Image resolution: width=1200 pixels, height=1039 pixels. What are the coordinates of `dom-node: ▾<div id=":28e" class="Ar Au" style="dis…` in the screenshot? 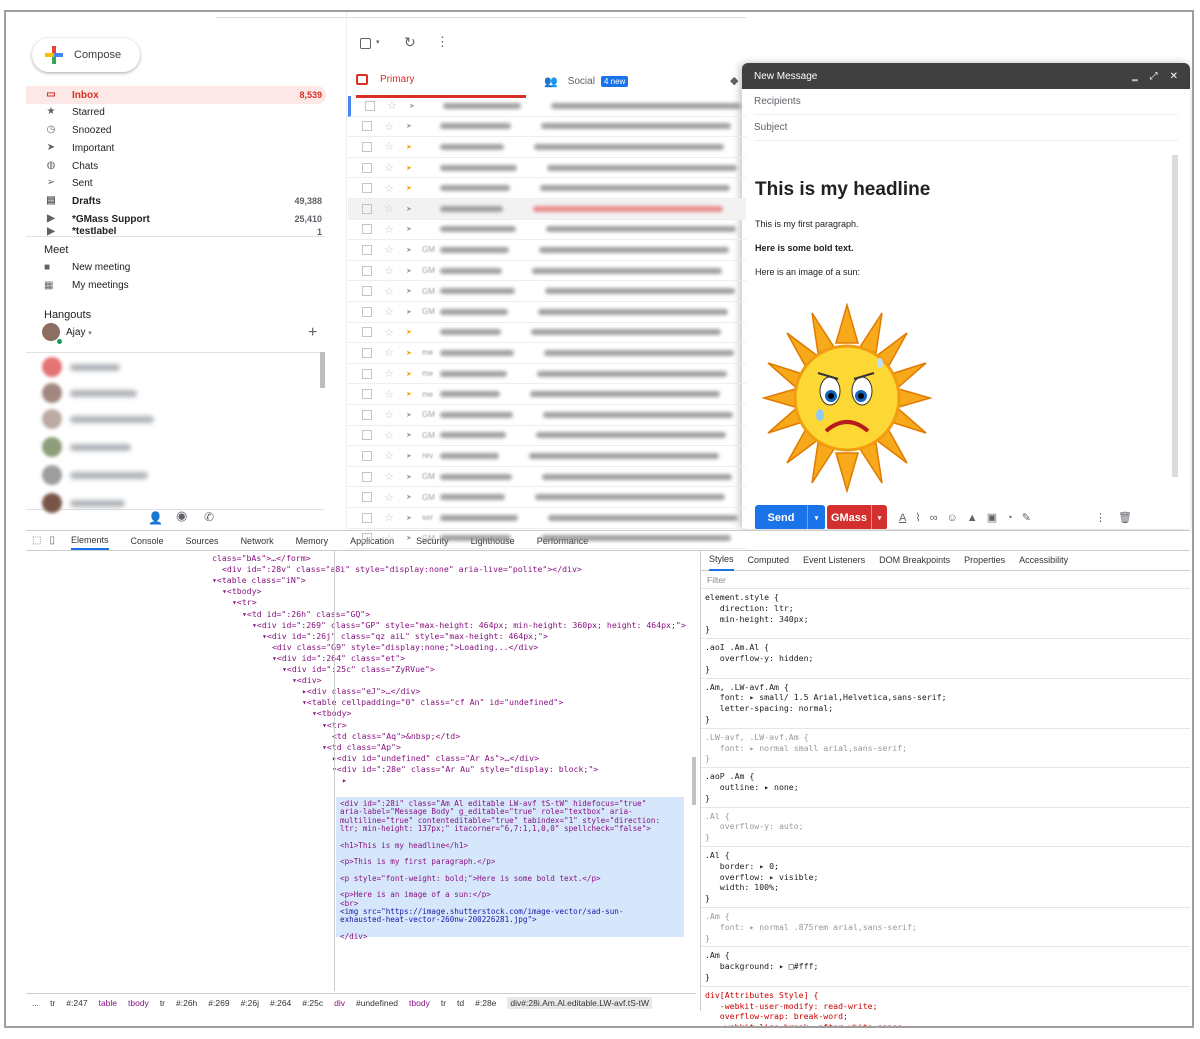 It's located at (465, 769).